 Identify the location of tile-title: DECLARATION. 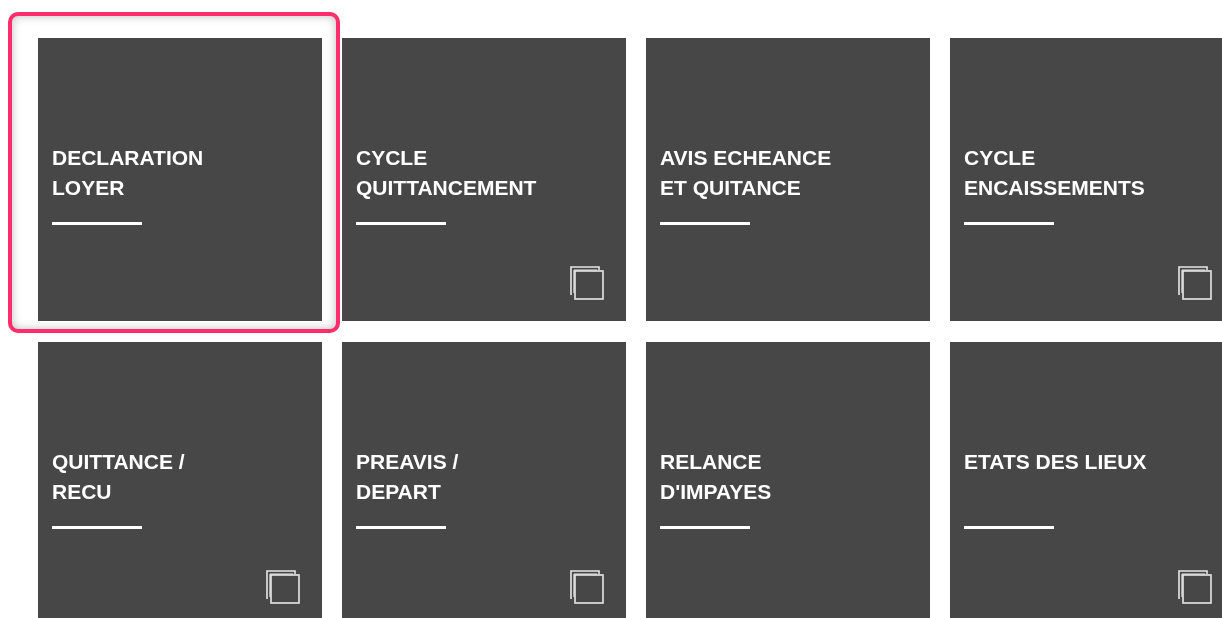
(128, 158).